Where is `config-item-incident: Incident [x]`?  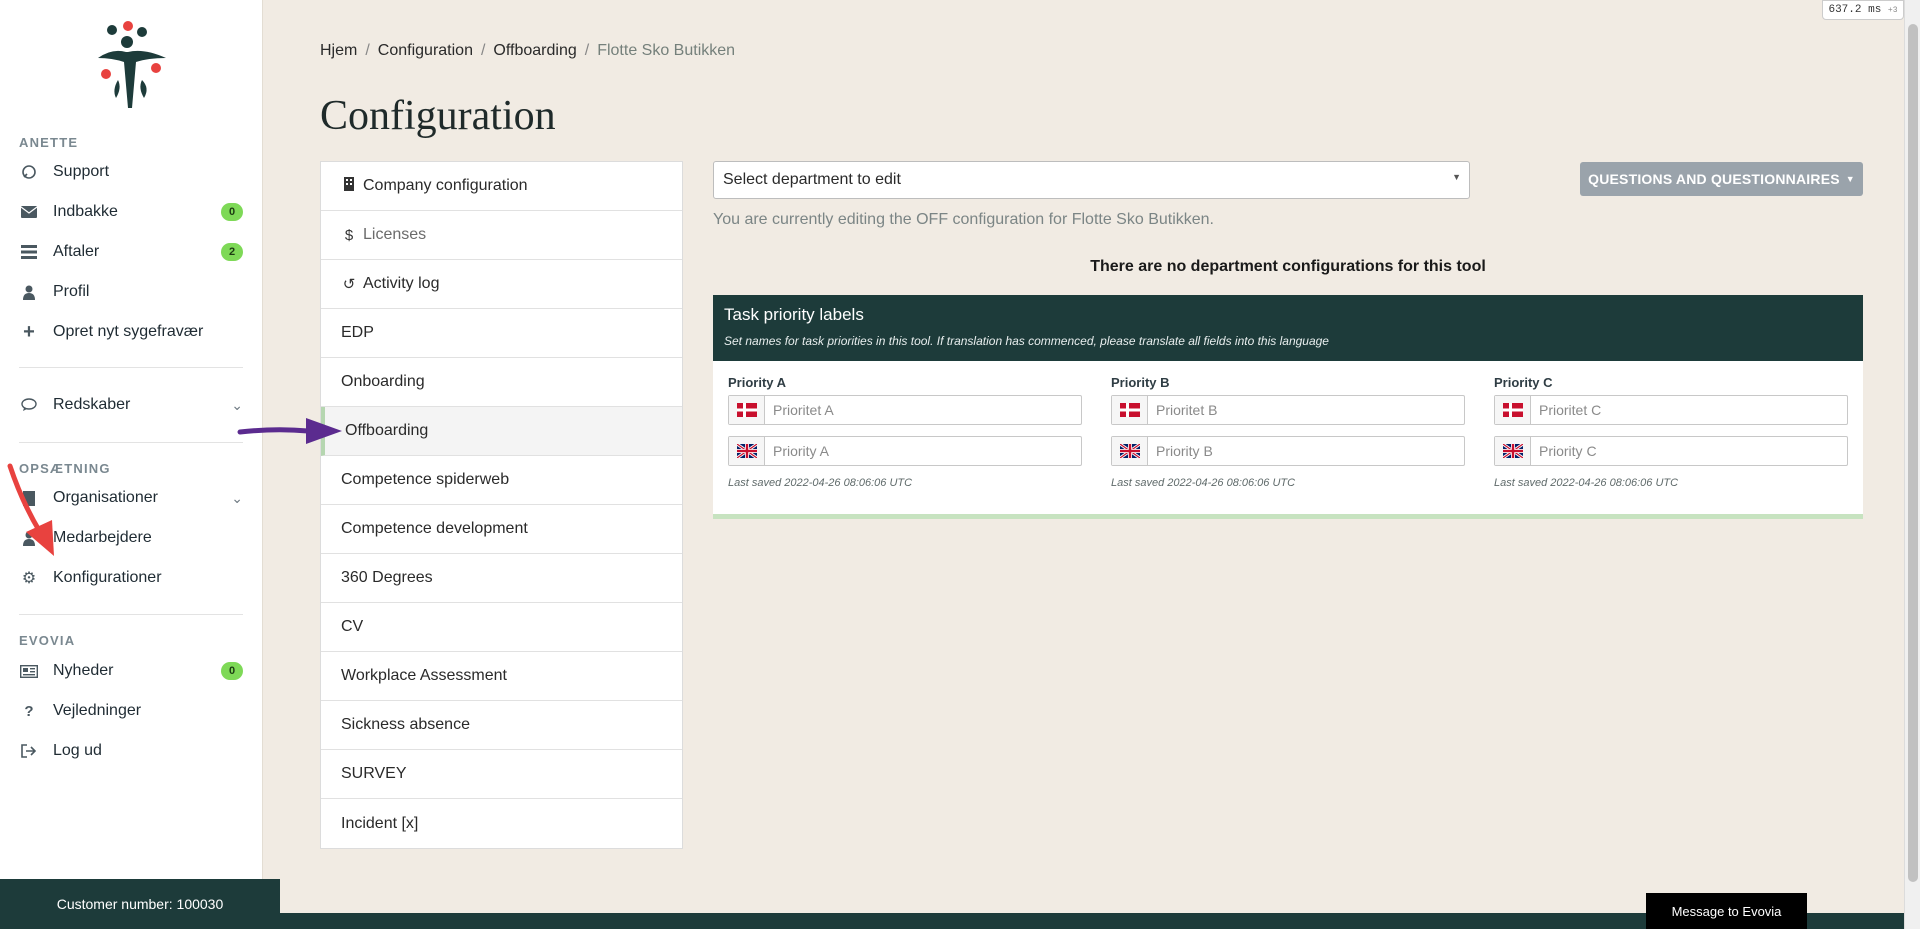 config-item-incident: Incident [x] is located at coordinates (501, 823).